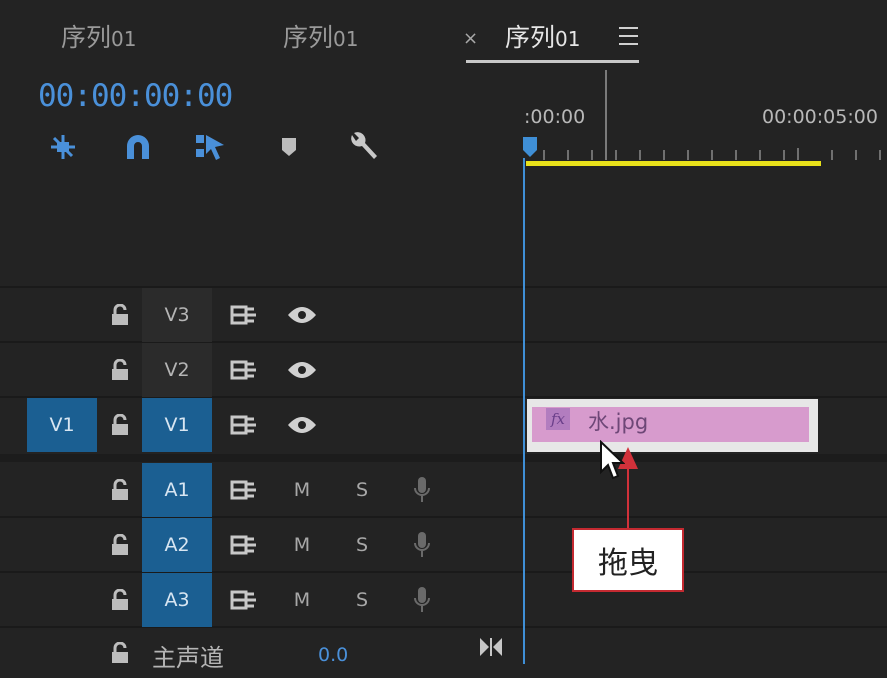  Describe the element at coordinates (628, 495) in the screenshot. I see `callout-line` at that location.